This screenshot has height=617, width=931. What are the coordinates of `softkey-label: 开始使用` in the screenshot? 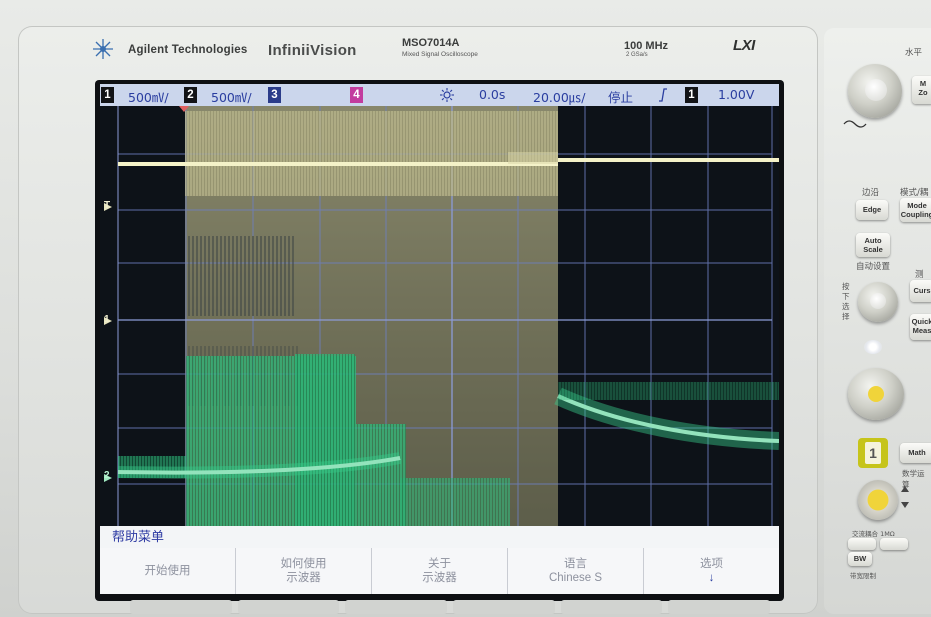 It's located at (167, 571).